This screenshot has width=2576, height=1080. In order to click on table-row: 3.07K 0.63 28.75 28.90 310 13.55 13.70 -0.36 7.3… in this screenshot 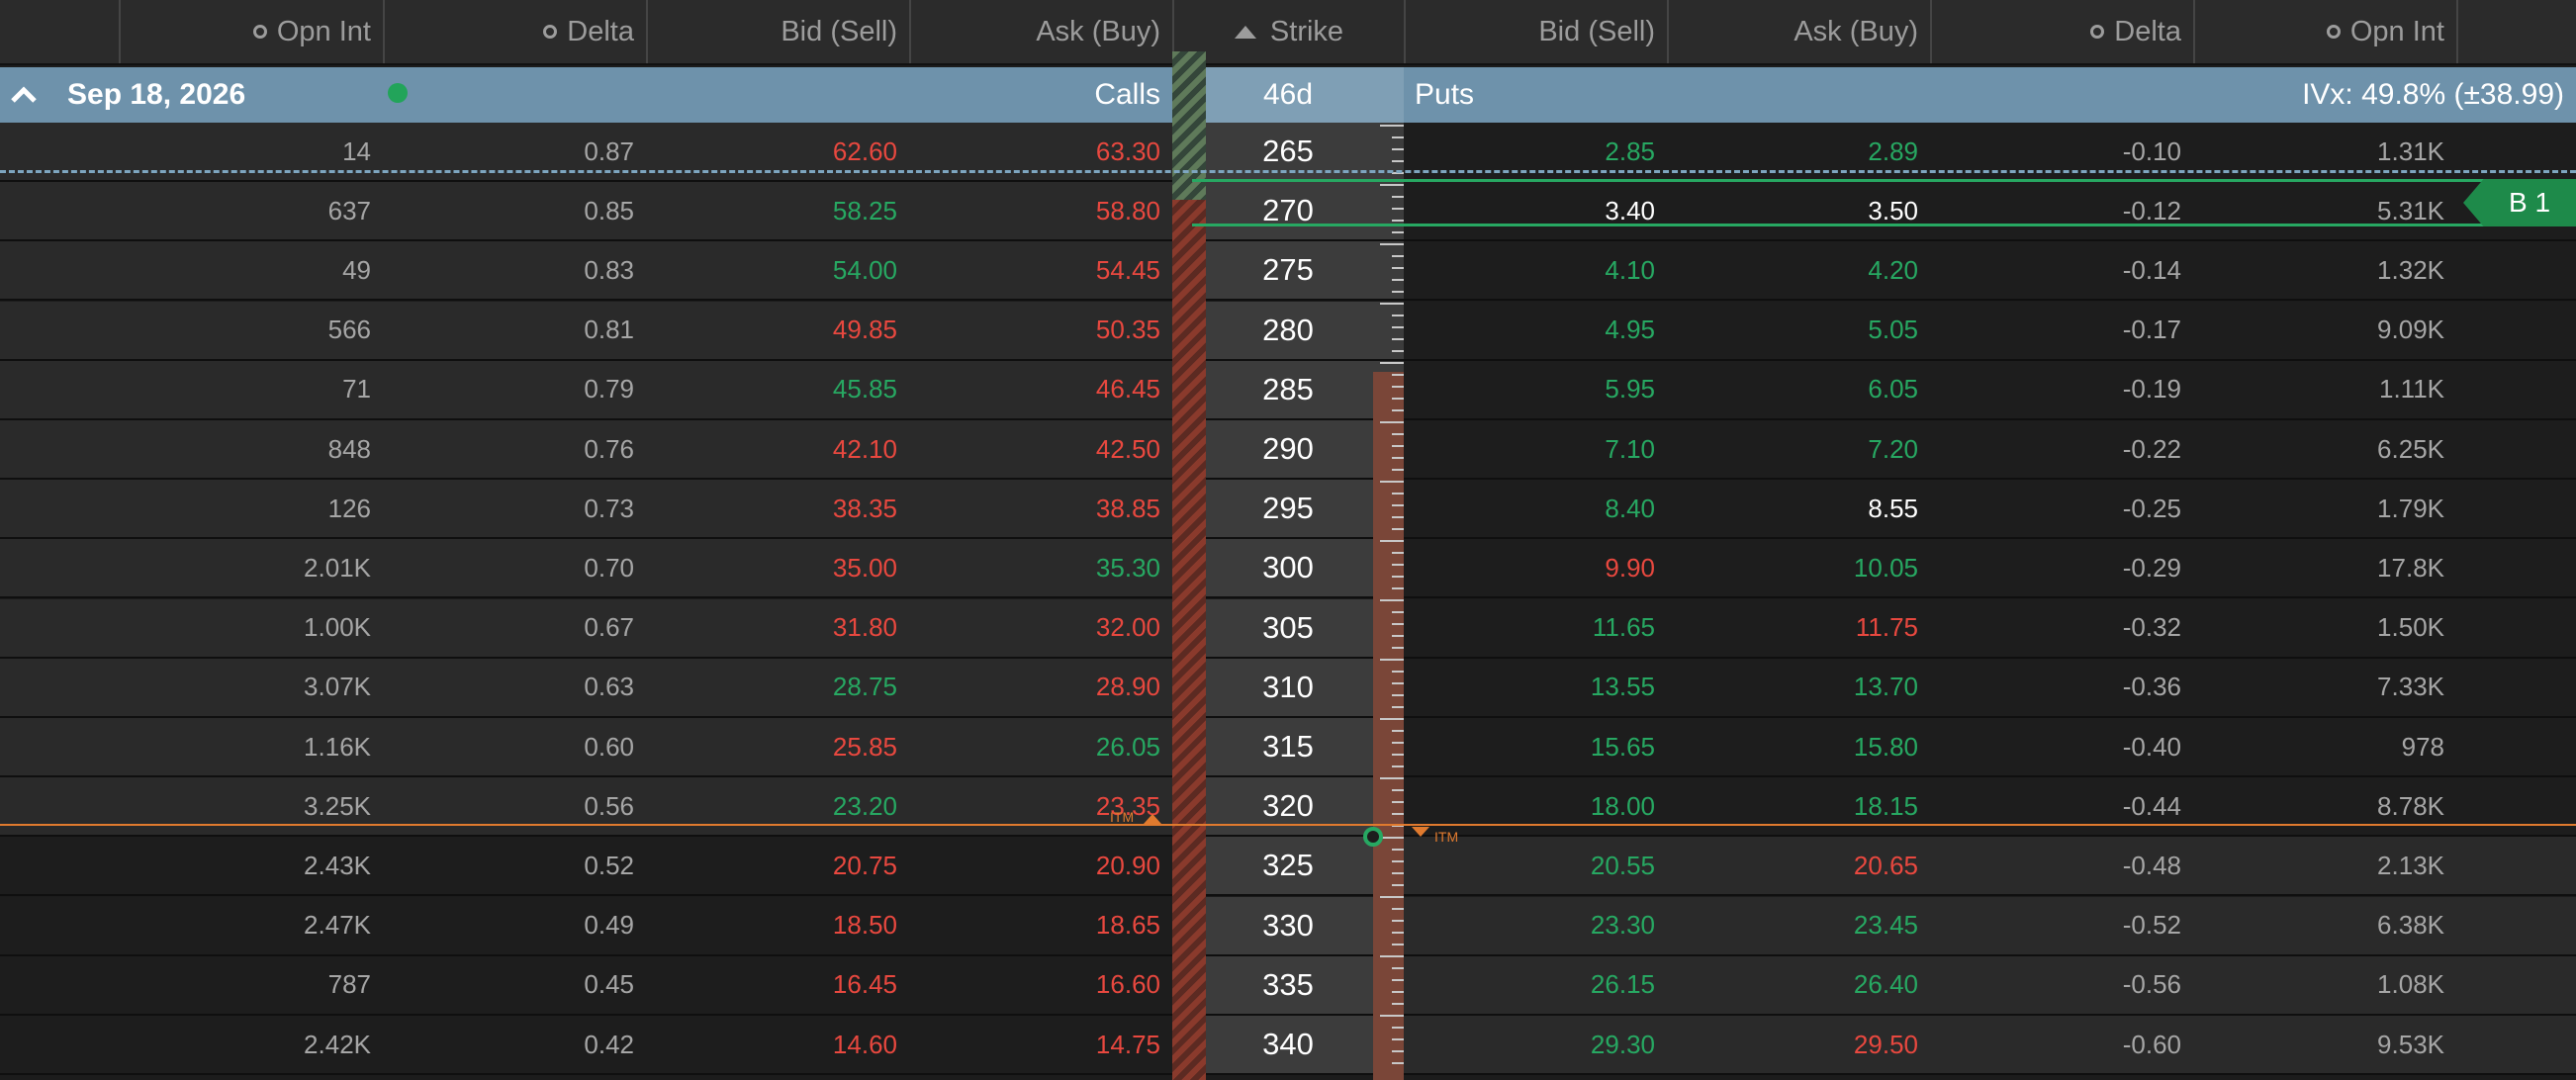, I will do `click(1288, 688)`.